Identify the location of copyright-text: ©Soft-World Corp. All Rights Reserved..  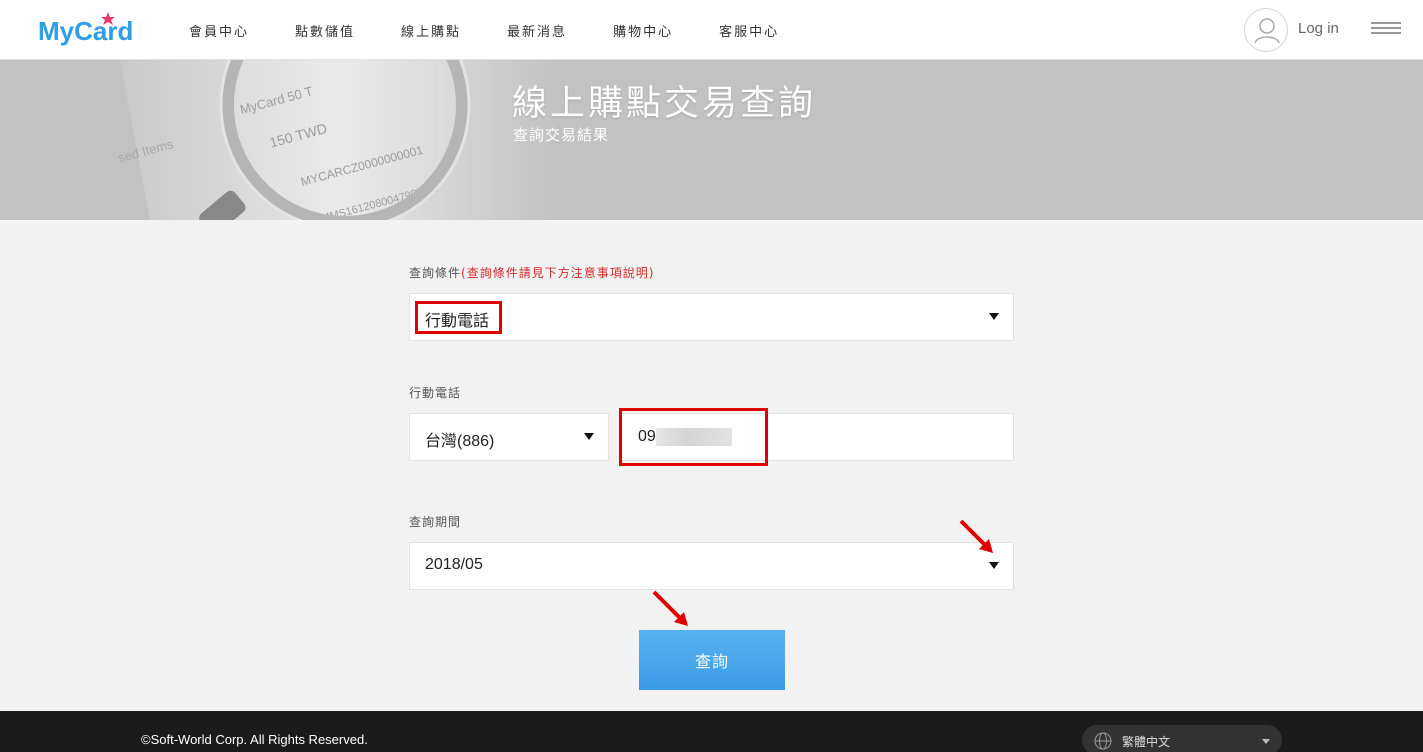
(254, 739).